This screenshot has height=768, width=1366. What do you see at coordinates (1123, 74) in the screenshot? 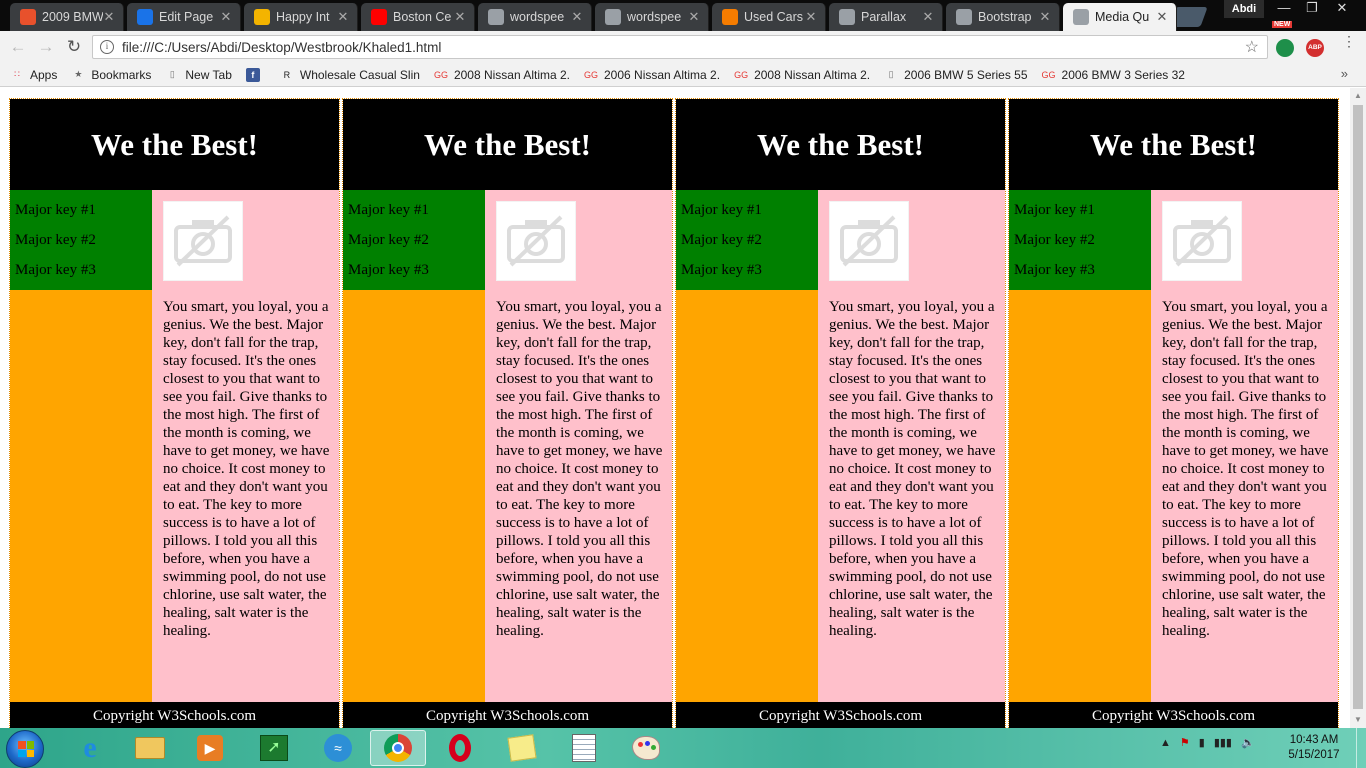
I see `bookmark-label: 2006 BMW 3 Series 32` at bounding box center [1123, 74].